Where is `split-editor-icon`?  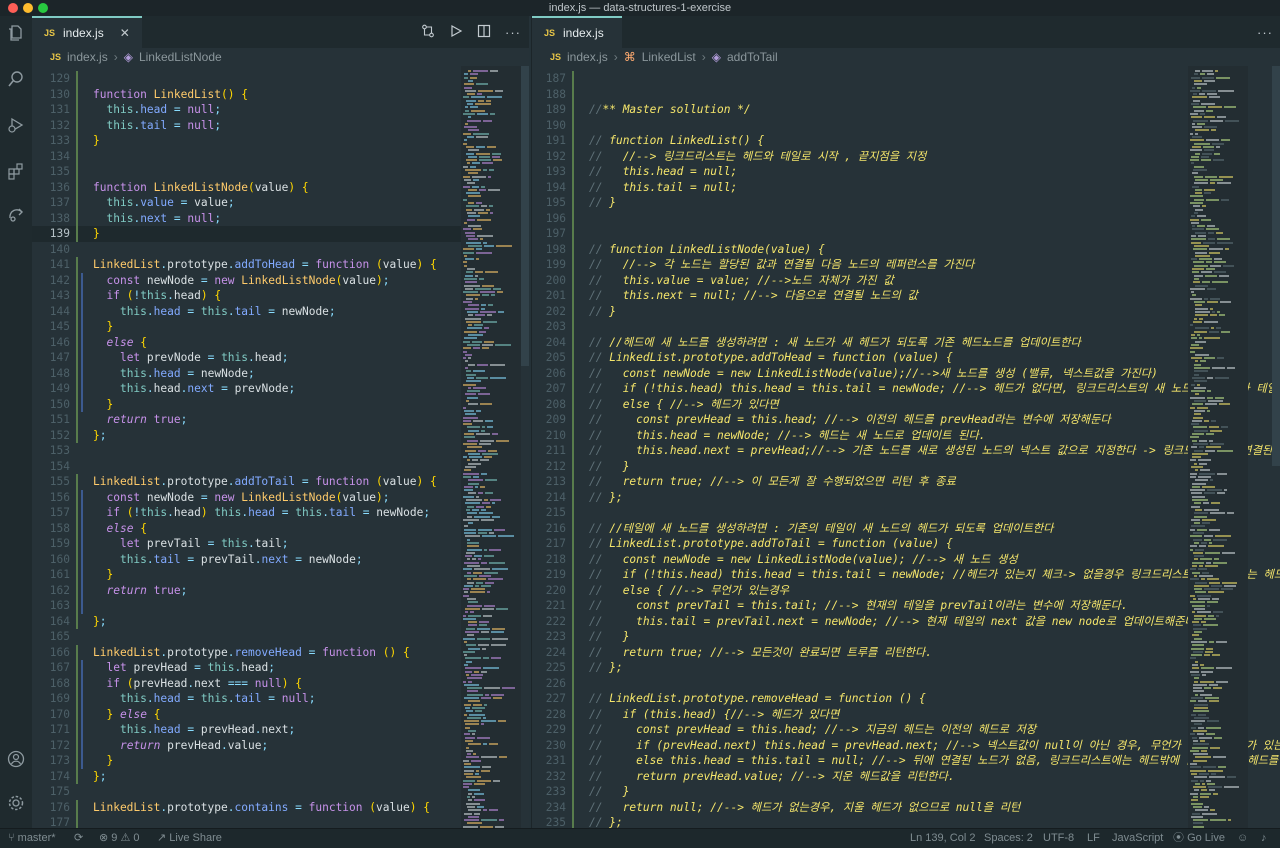
split-editor-icon is located at coordinates (484, 32).